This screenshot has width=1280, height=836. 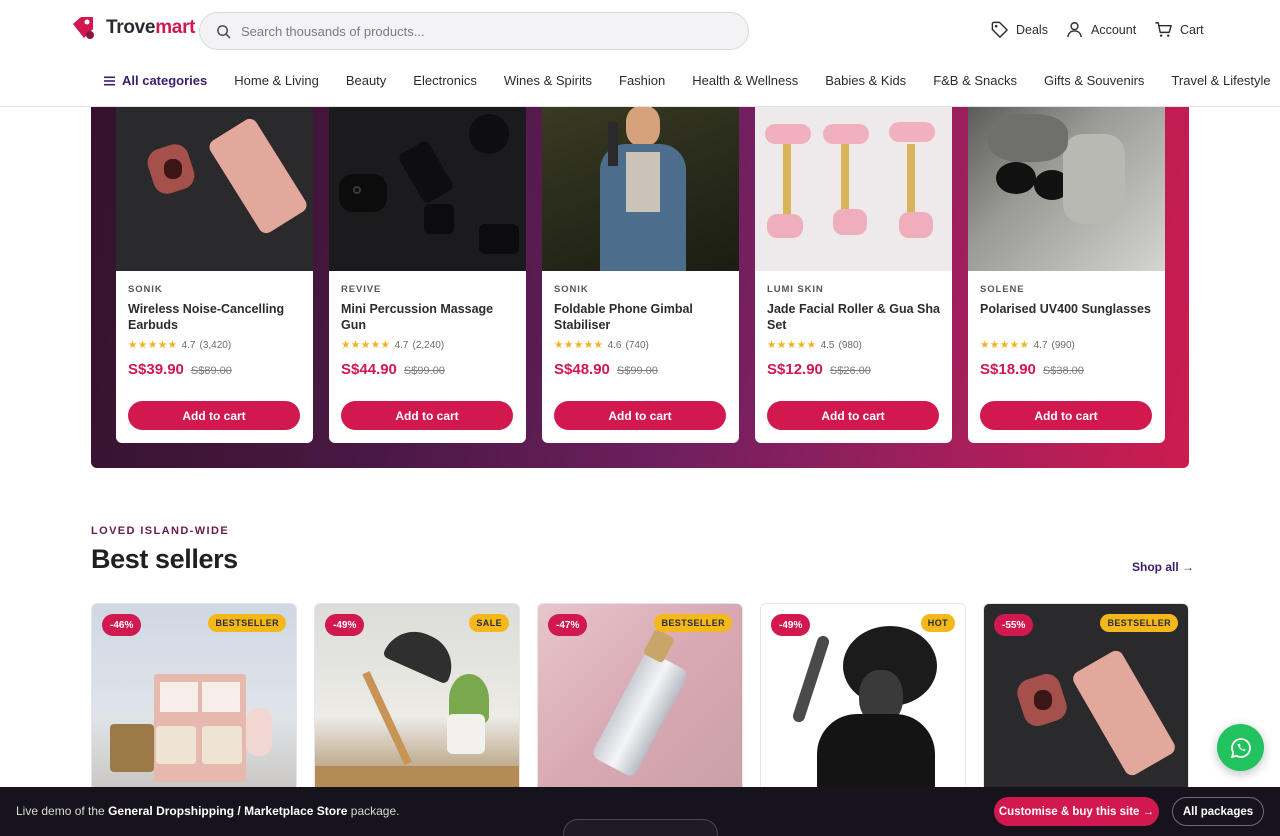 I want to click on search-input, so click(x=481, y=31).